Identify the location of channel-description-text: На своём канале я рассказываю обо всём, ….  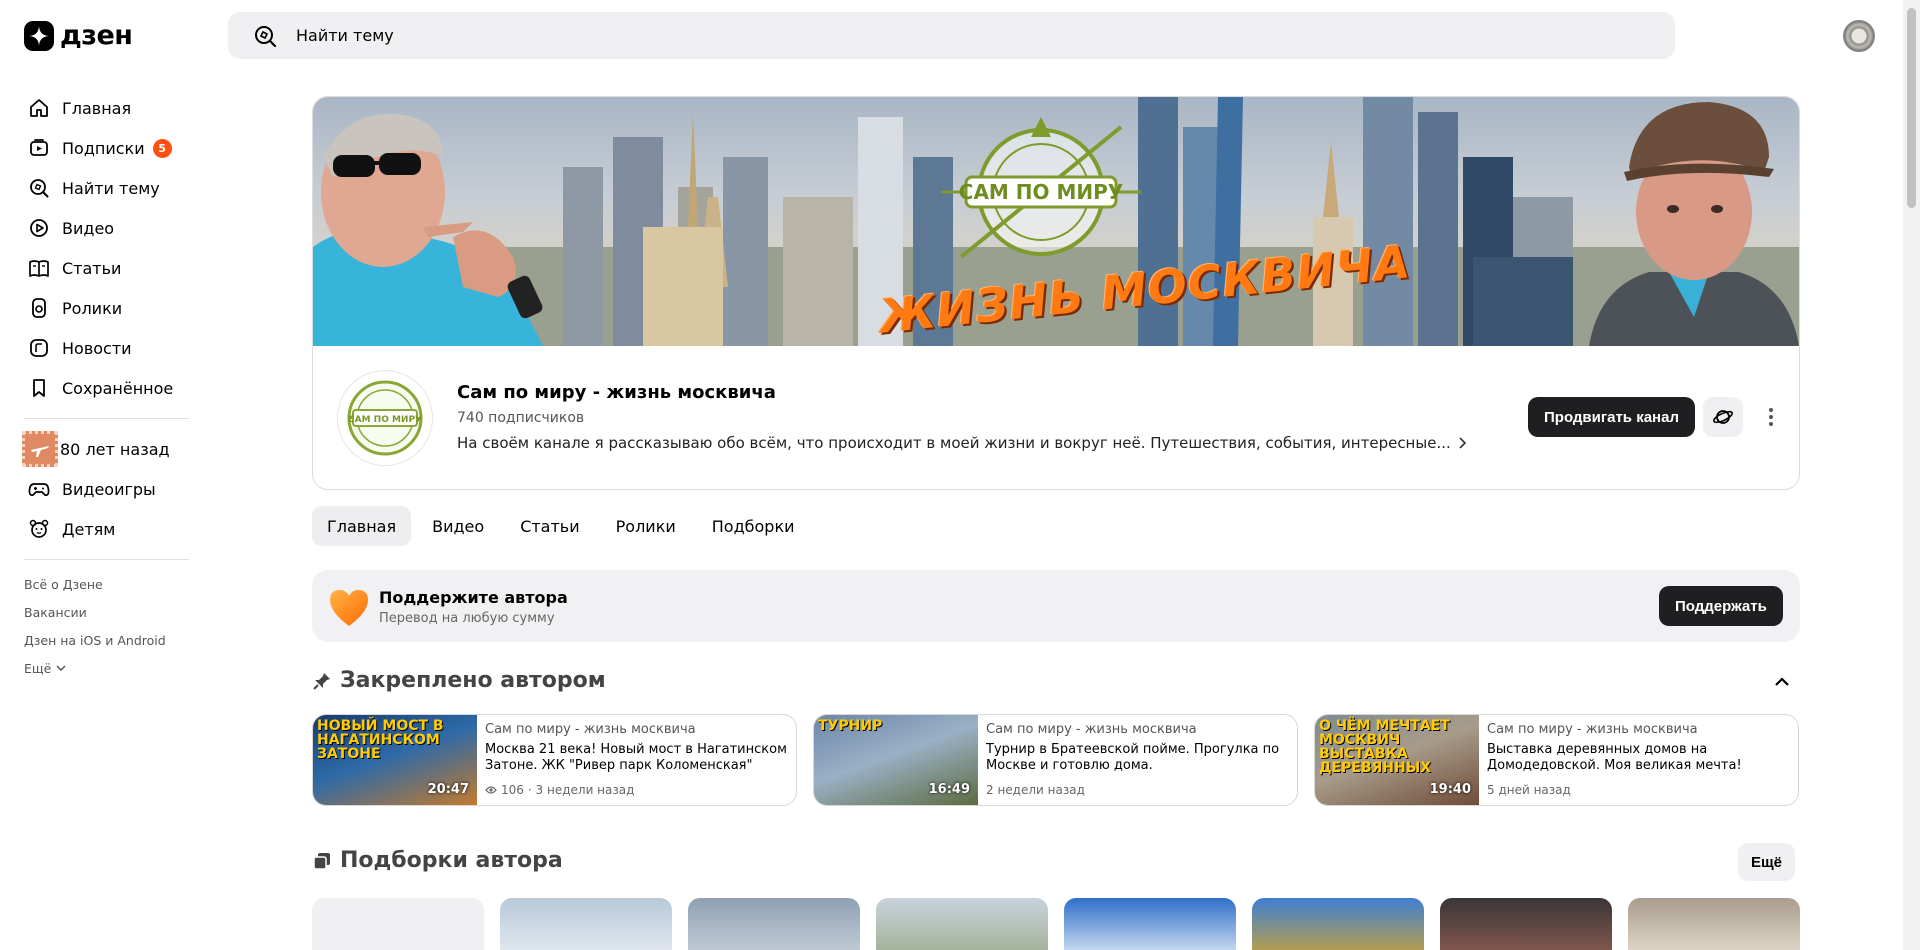
(954, 443).